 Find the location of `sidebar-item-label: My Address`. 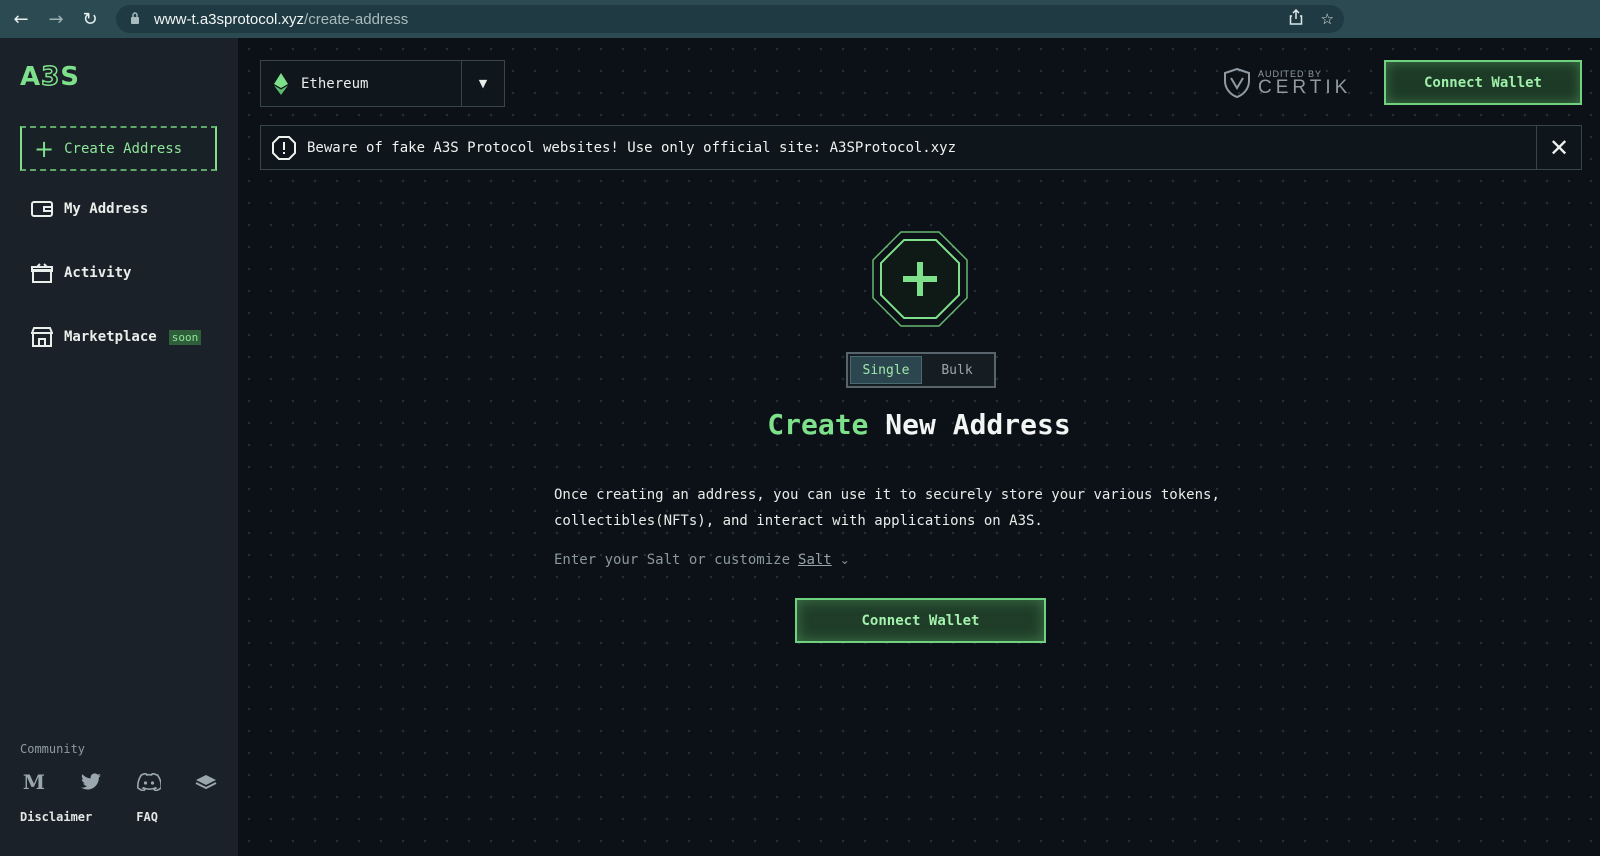

sidebar-item-label: My Address is located at coordinates (106, 209).